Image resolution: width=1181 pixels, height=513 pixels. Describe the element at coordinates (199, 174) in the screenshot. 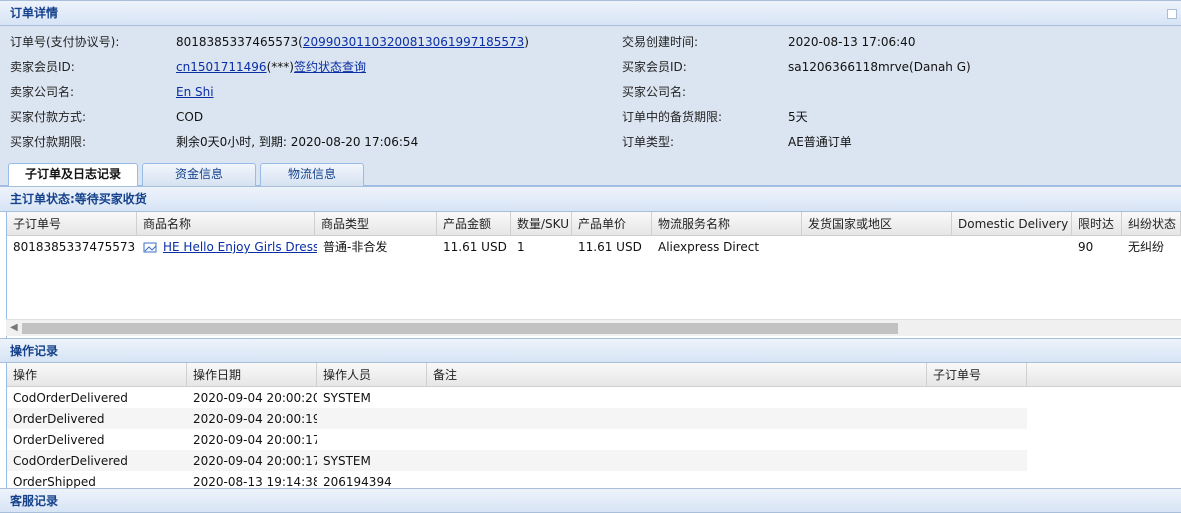

I see `tab-funds: 资金信息` at that location.